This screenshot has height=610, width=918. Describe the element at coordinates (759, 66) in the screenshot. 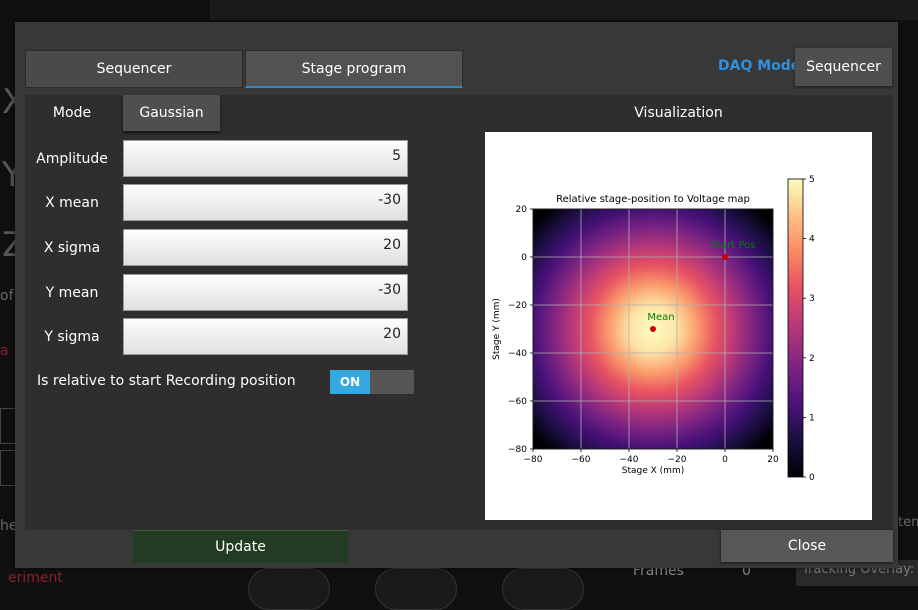

I see `daq-mode-label: DAQ Mode` at that location.